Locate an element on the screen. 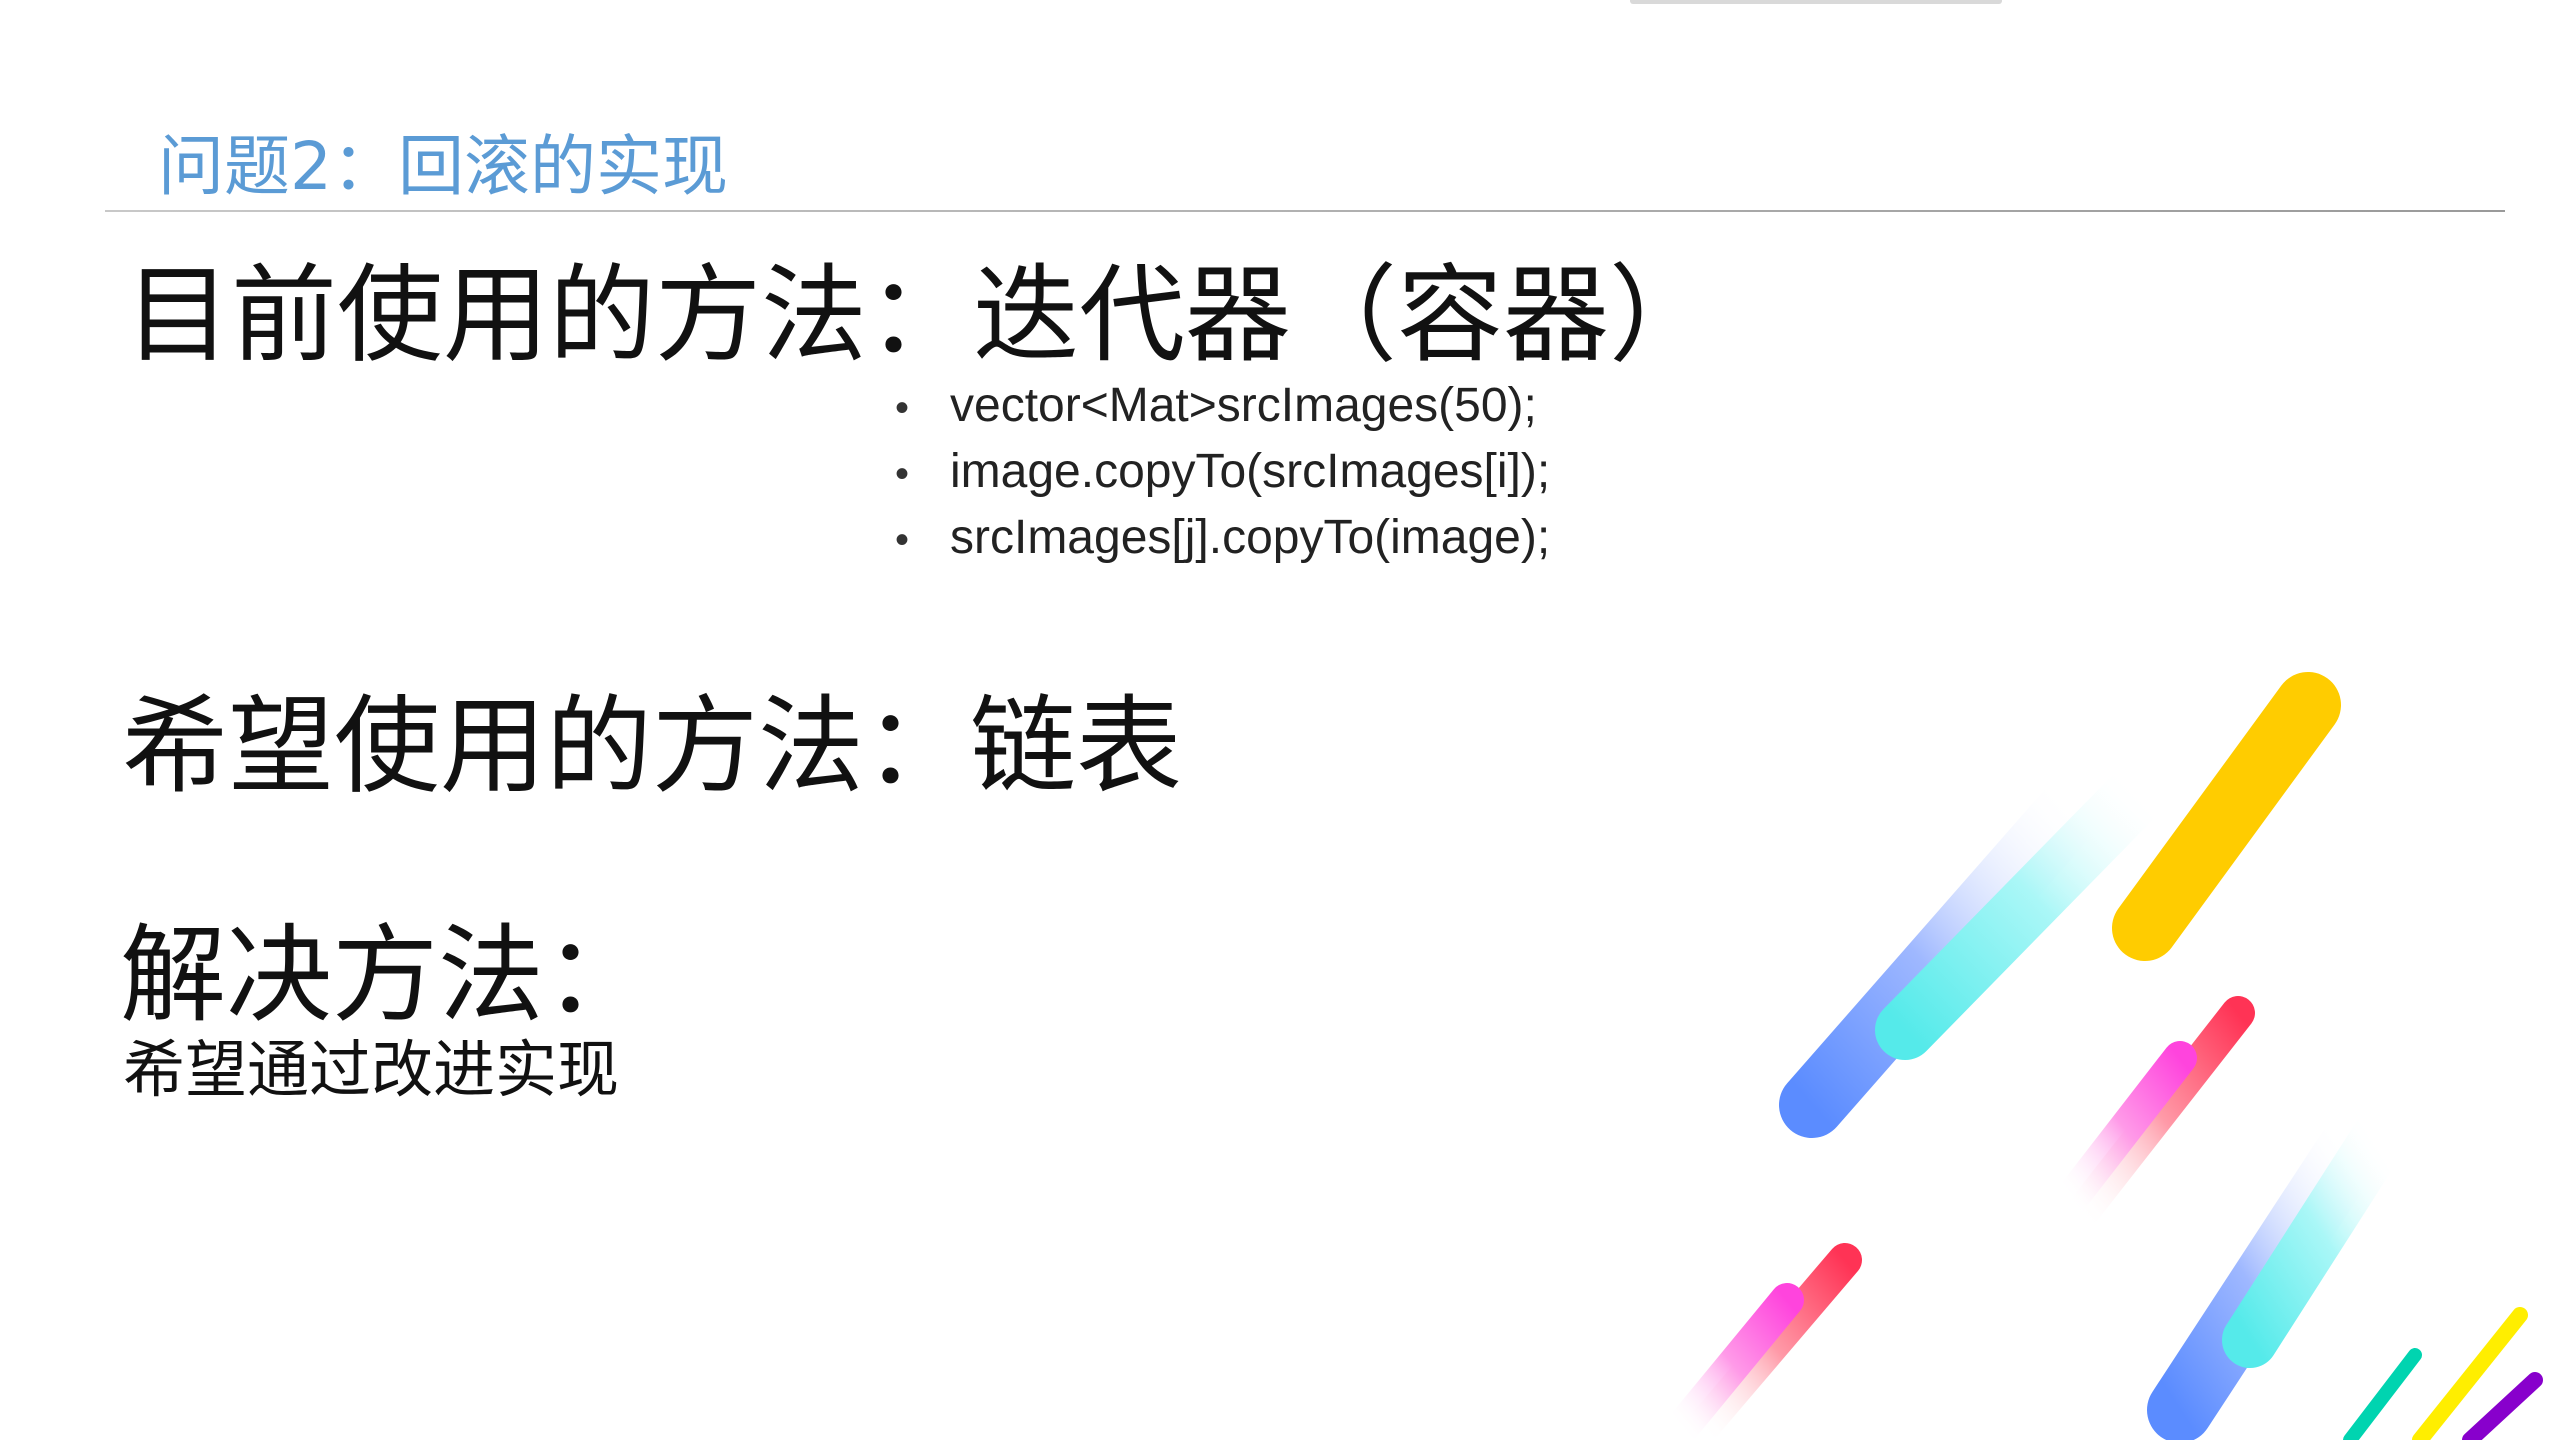 This screenshot has width=2560, height=1440. solution-text: 希望通过改进实现 is located at coordinates (371, 1069).